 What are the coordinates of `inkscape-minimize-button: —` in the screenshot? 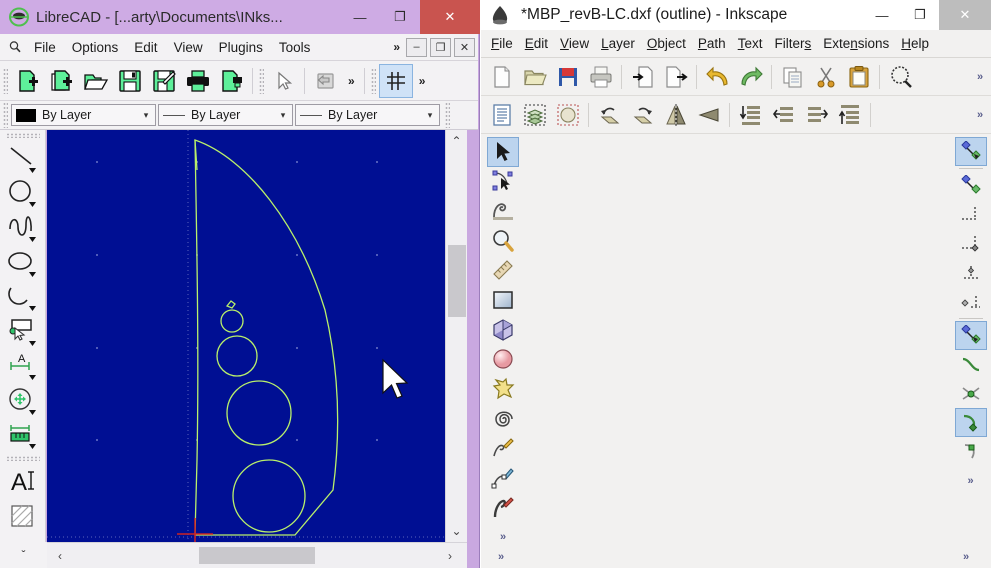 It's located at (882, 15).